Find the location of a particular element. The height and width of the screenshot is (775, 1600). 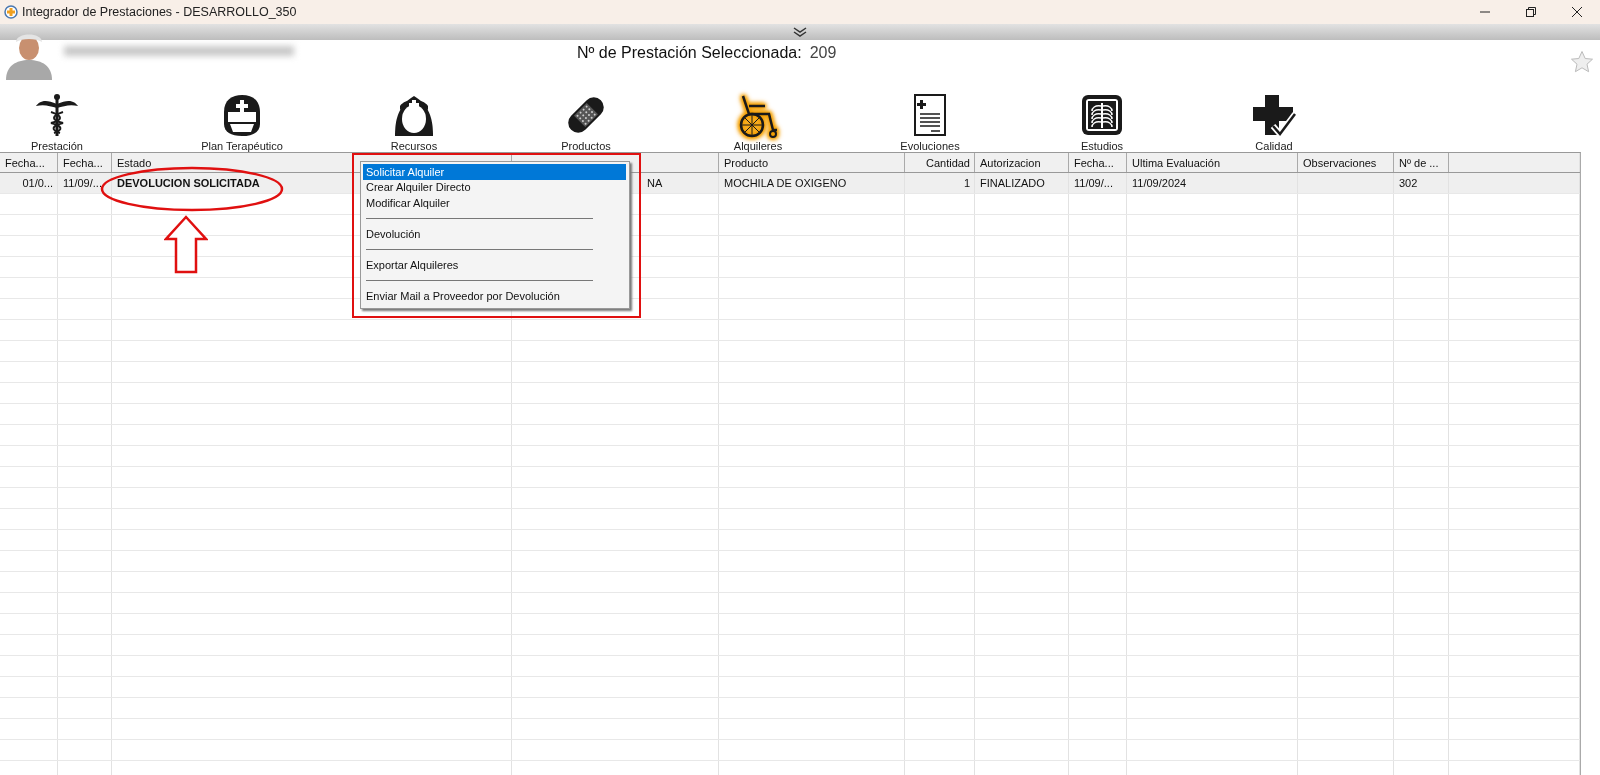

column-header: Cantidad is located at coordinates (940, 162).